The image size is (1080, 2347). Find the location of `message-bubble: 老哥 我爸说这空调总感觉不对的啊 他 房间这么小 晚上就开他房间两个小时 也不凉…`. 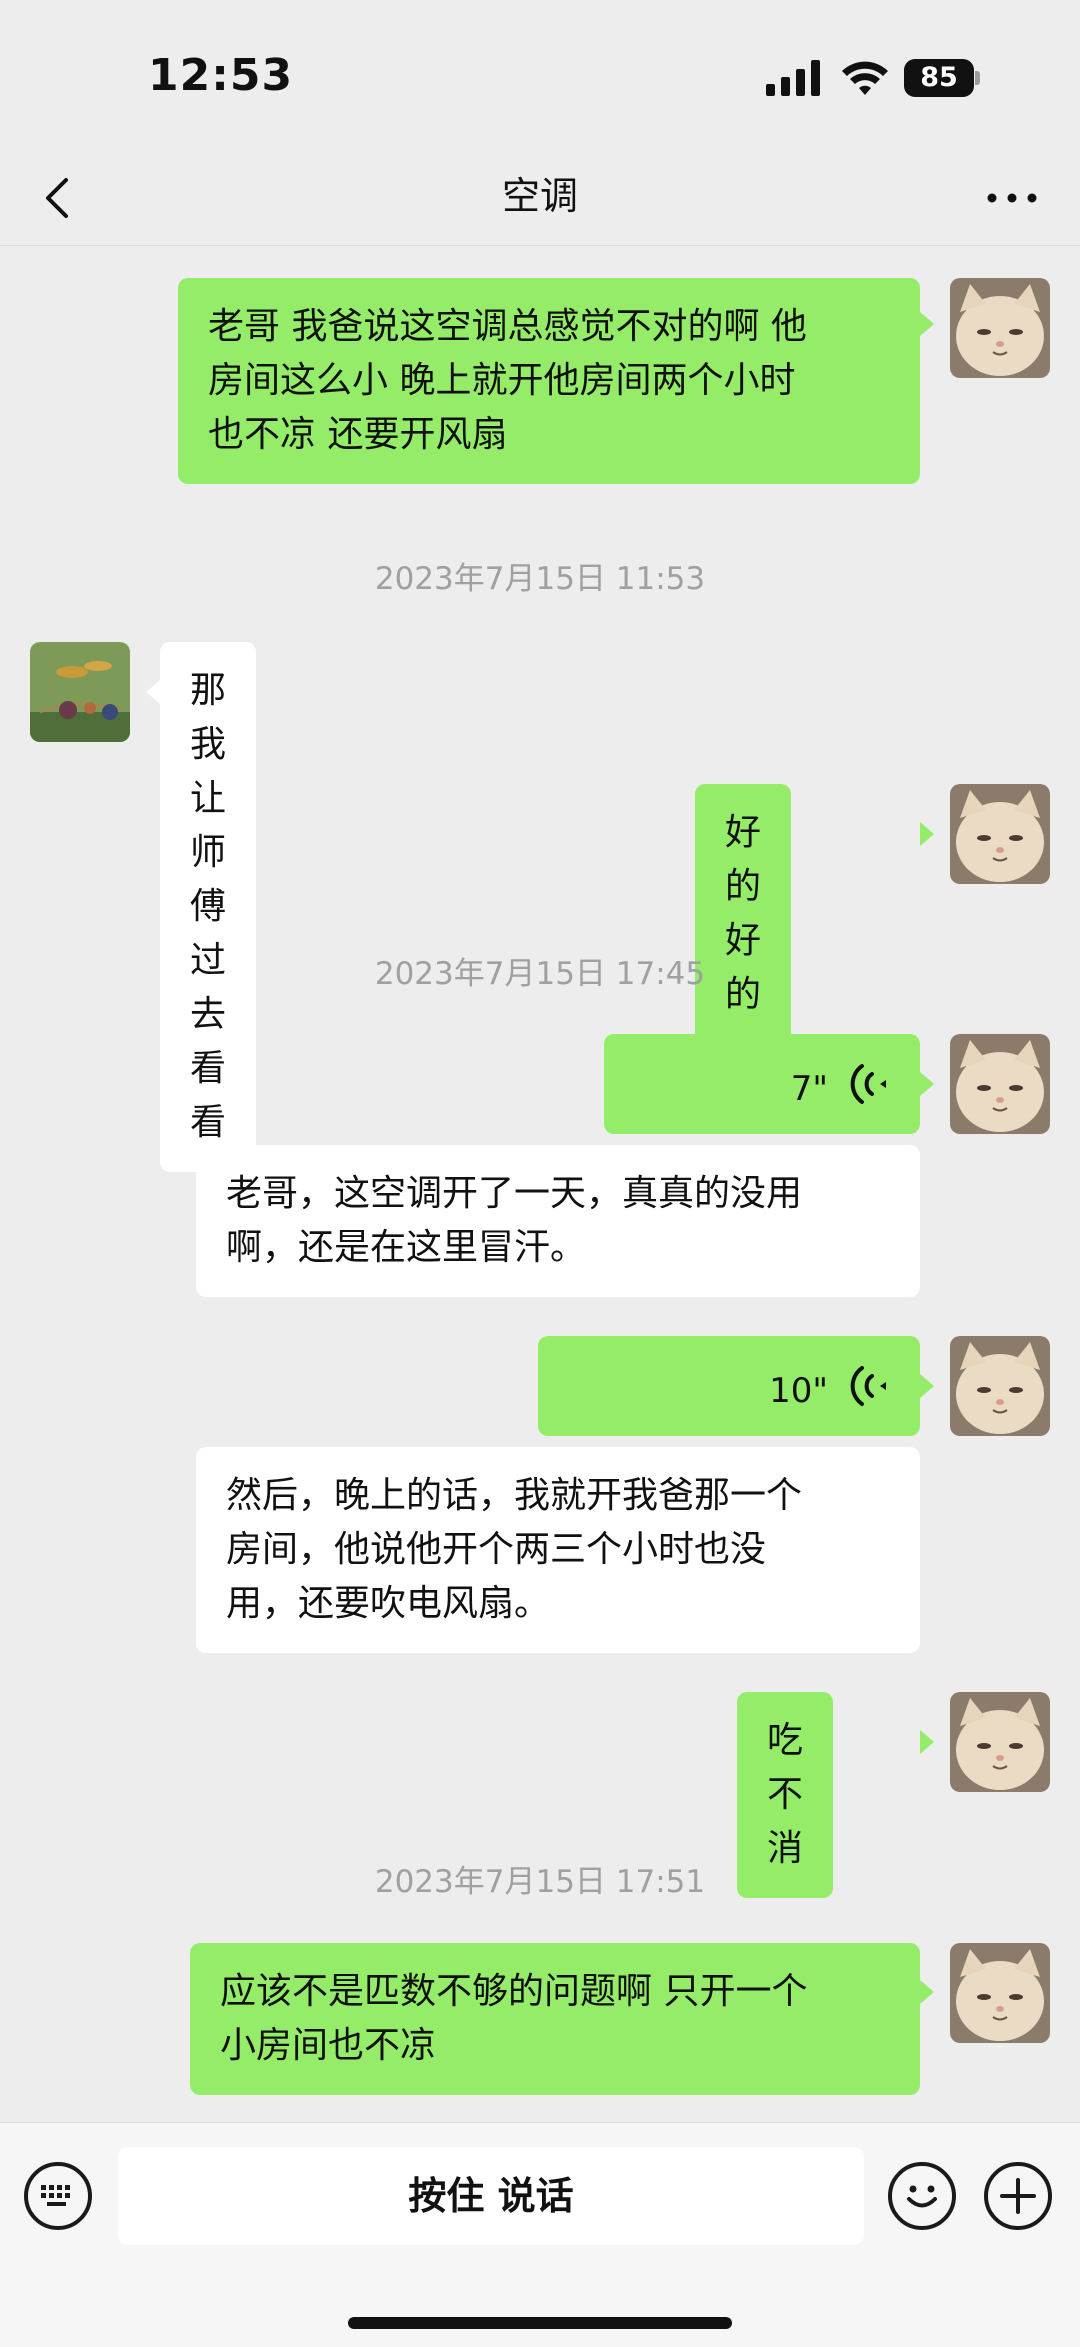

message-bubble: 老哥 我爸说这空调总感觉不对的啊 他 房间这么小 晚上就开他房间两个小时 也不凉… is located at coordinates (549, 381).